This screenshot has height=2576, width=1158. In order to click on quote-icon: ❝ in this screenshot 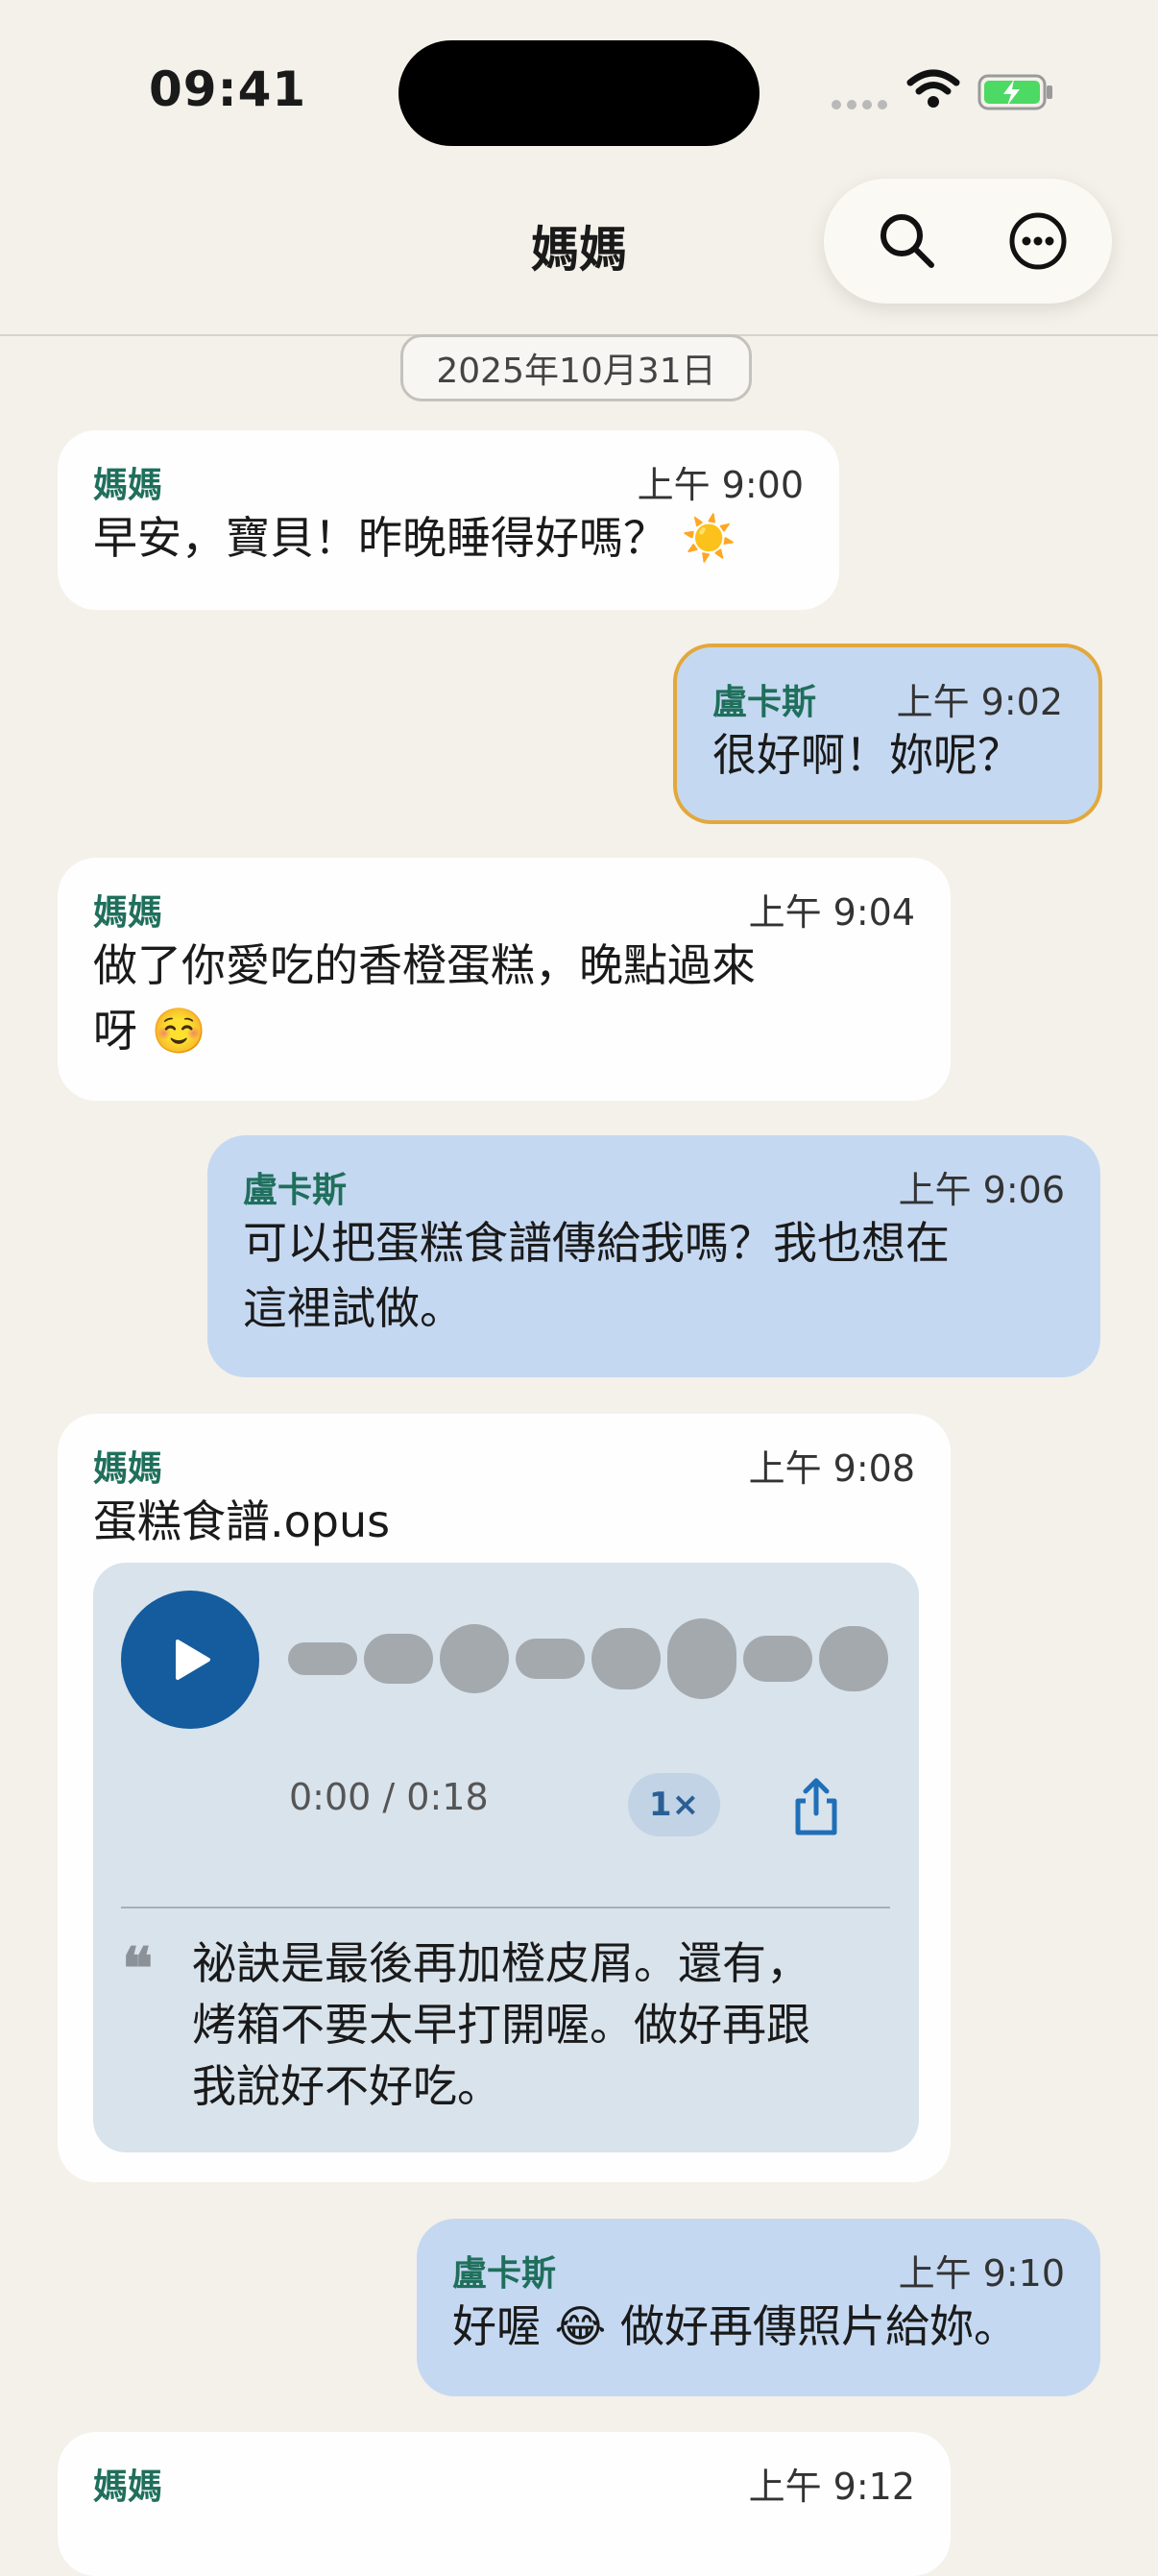, I will do `click(138, 1969)`.